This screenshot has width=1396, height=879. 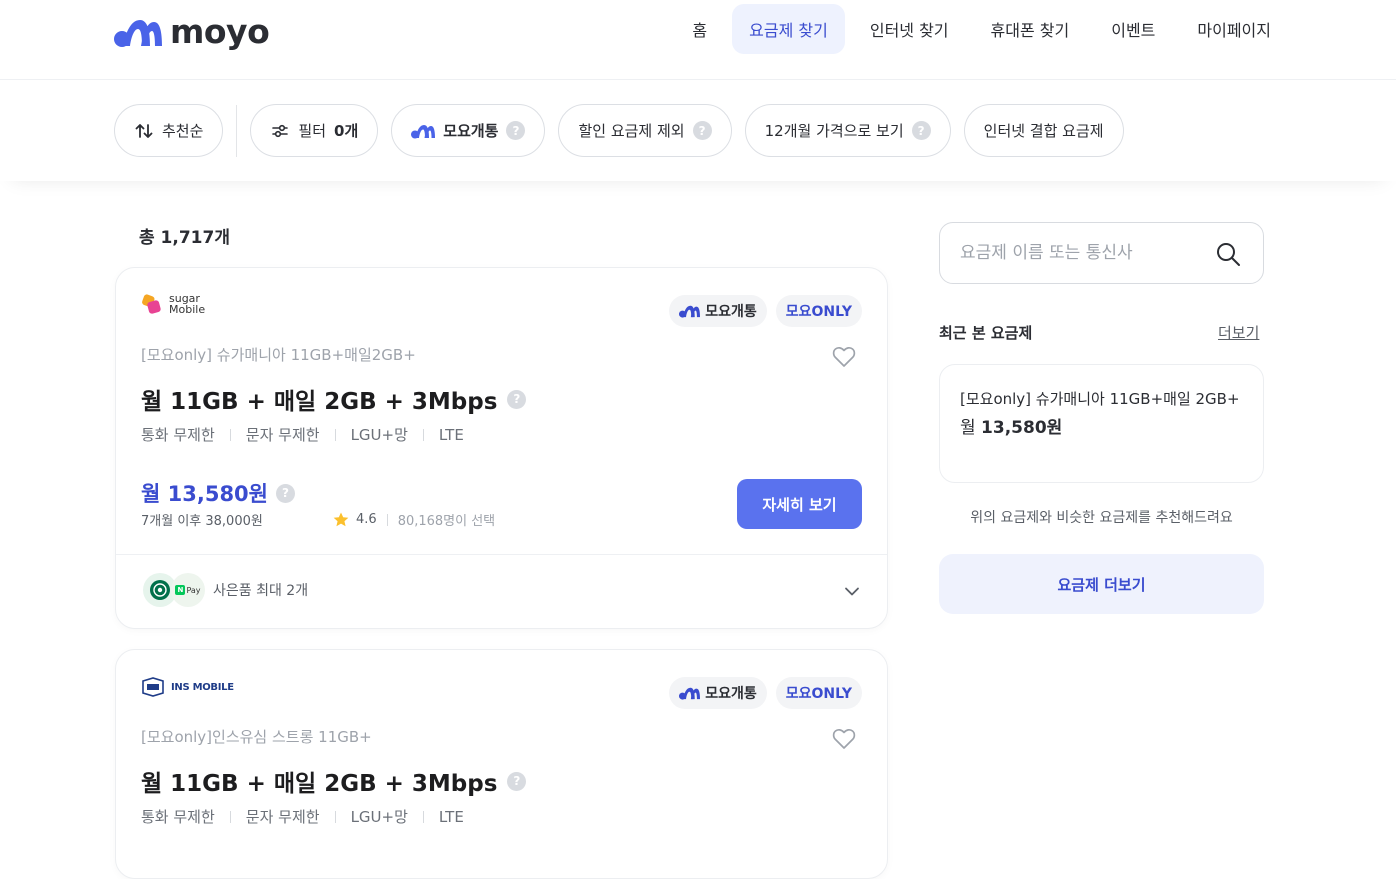 What do you see at coordinates (788, 29) in the screenshot?
I see `nav-plan-search: 요금제 찾기` at bounding box center [788, 29].